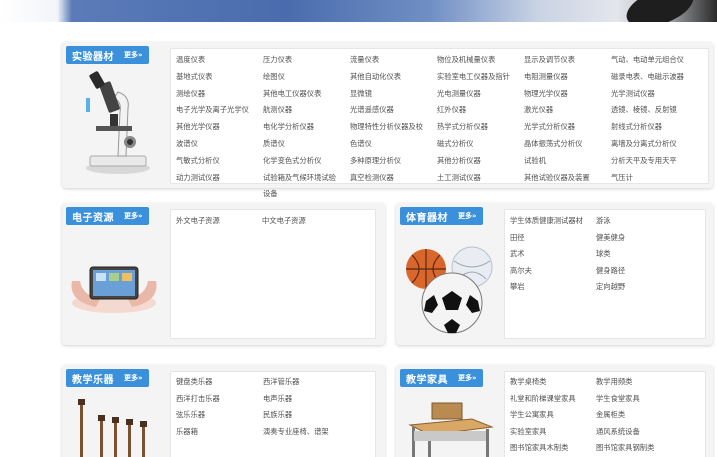  What do you see at coordinates (361, 93) in the screenshot?
I see `lab-link: 显微镜` at bounding box center [361, 93].